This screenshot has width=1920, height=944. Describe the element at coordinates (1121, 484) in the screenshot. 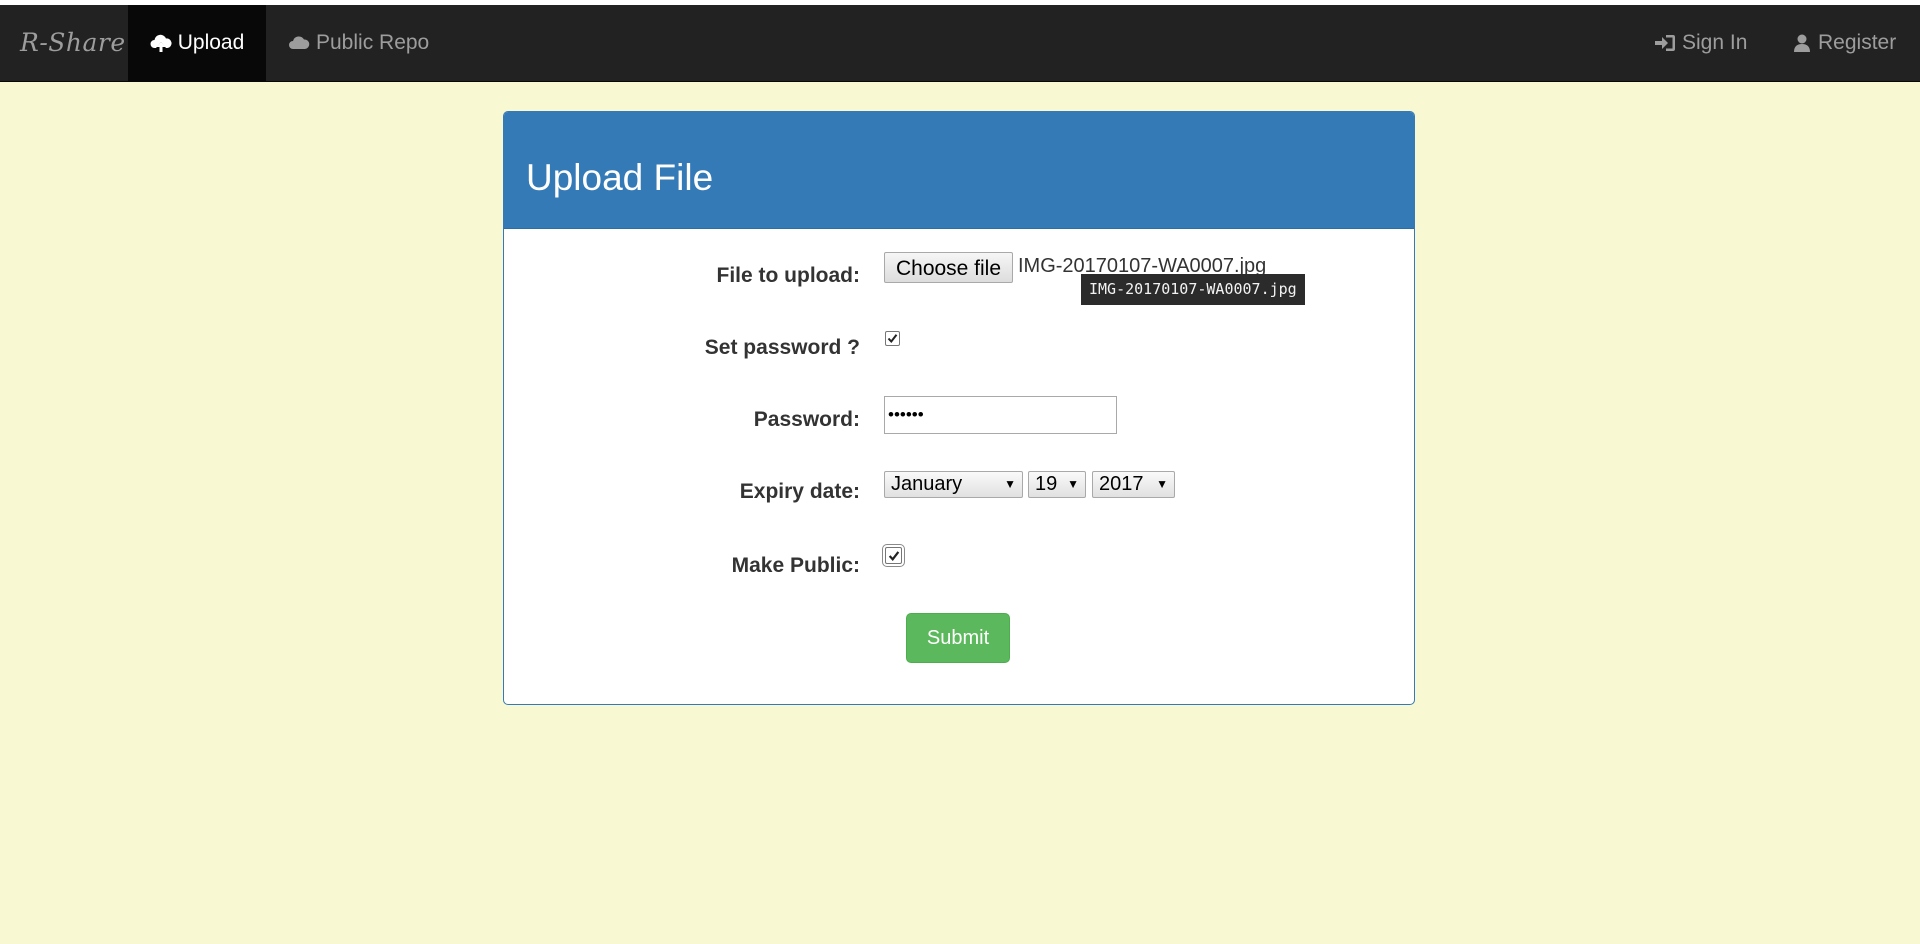

I see `expiry-year-value: 2017` at that location.